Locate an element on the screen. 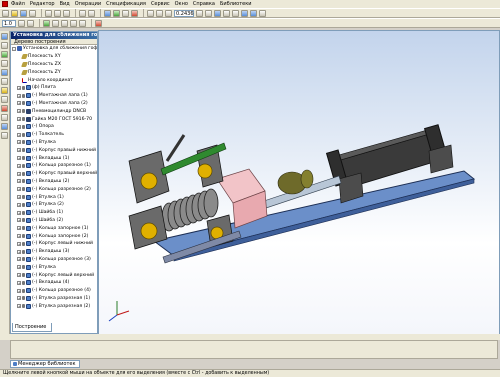 The width and height of the screenshot is (500, 377). edit-assembly-icon is located at coordinates (4, 36).